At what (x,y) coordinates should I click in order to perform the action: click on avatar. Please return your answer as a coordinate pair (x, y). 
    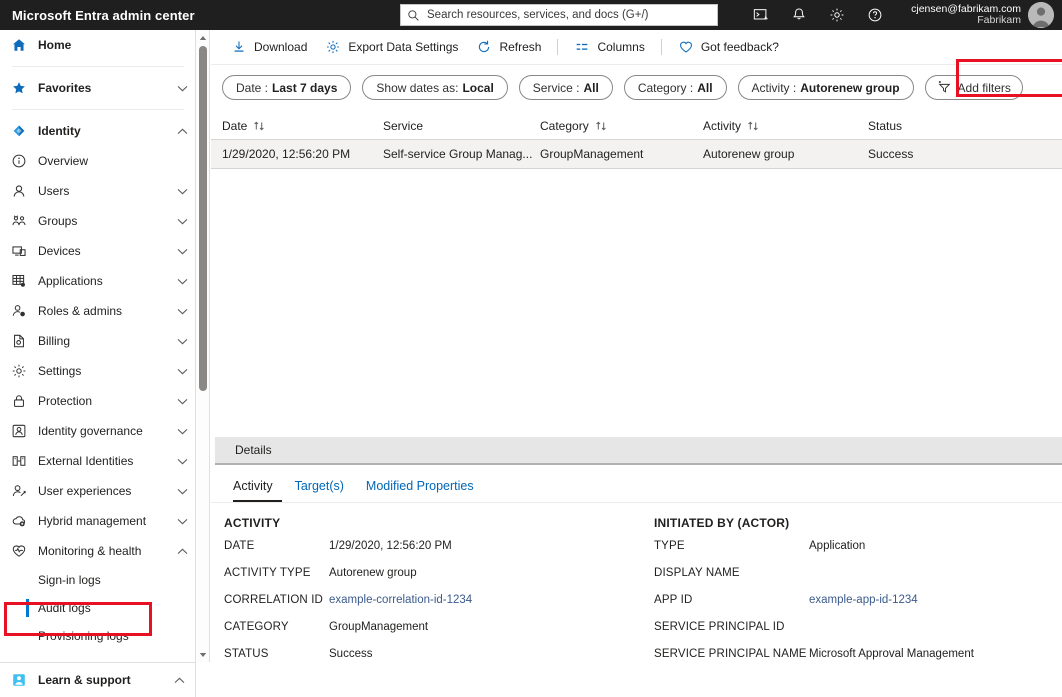
    Looking at the image, I should click on (1041, 15).